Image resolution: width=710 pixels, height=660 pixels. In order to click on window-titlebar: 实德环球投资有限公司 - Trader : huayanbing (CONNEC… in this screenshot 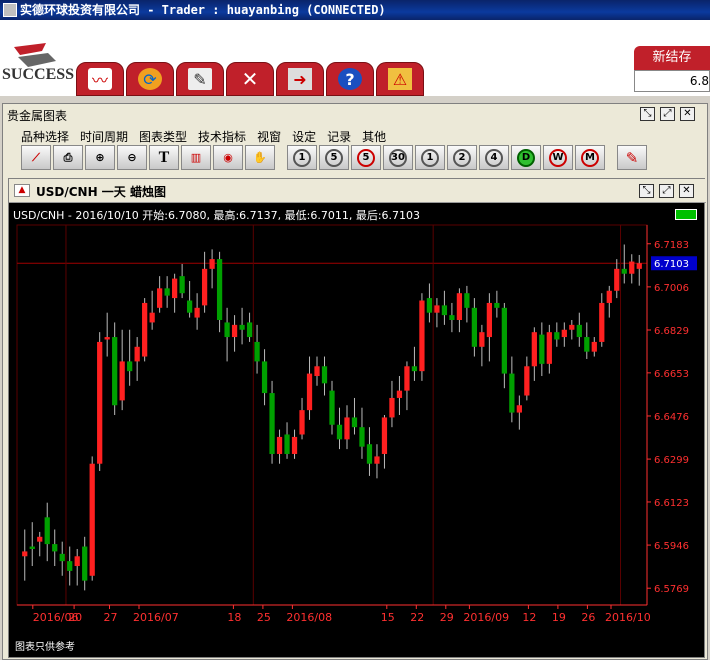, I will do `click(355, 10)`.